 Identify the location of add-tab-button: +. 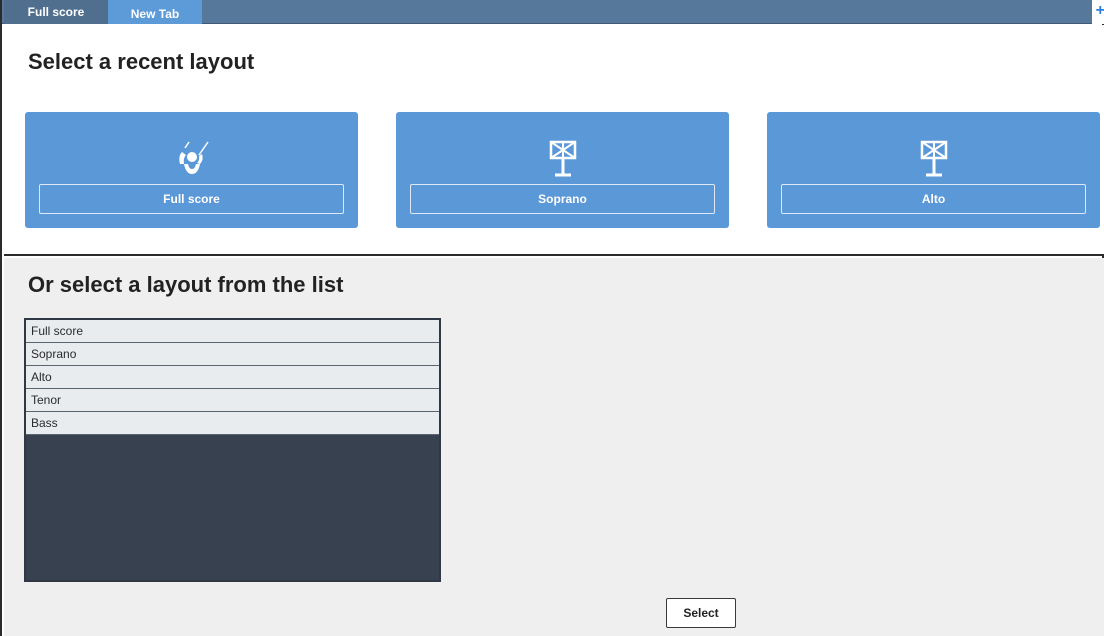
(1098, 12).